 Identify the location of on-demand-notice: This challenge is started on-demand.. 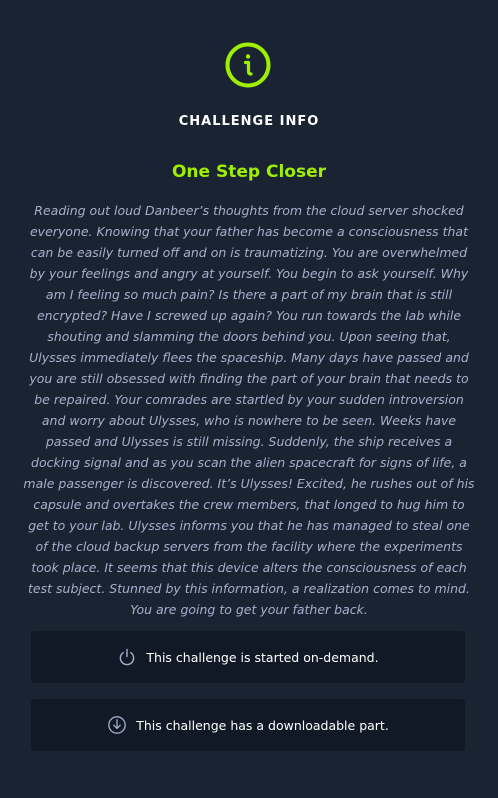
(248, 657).